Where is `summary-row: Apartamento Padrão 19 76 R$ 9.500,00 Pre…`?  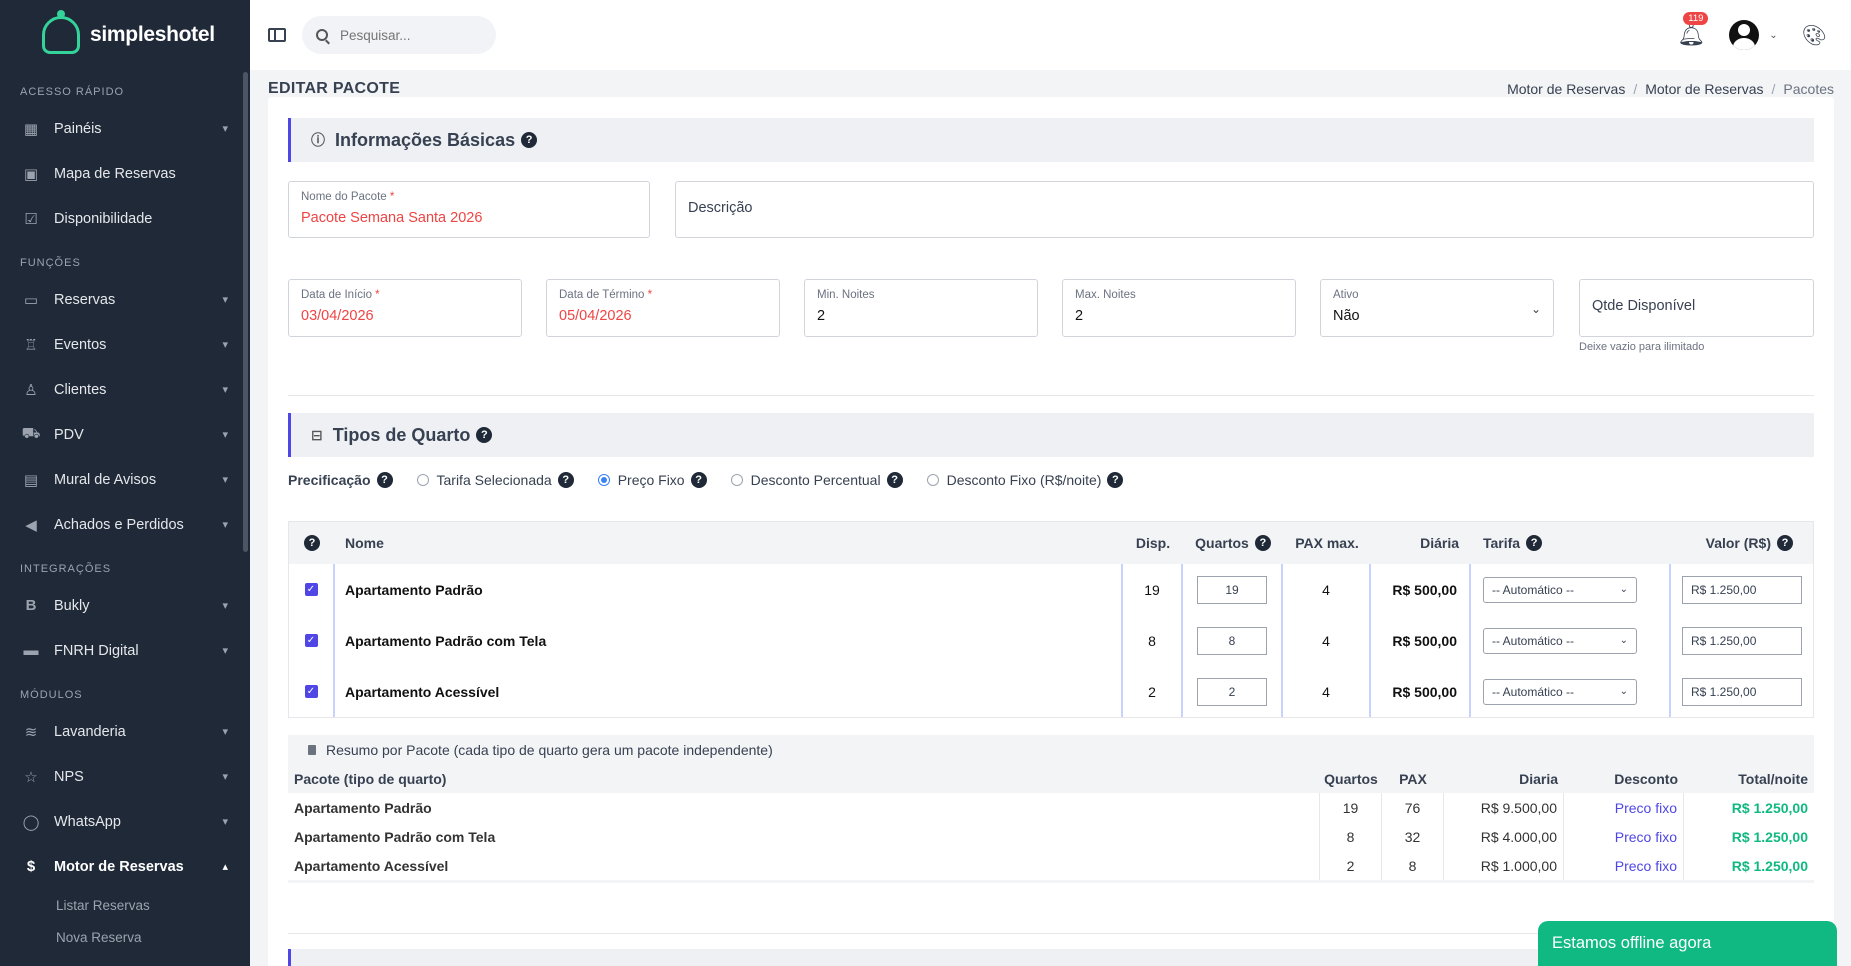 summary-row: Apartamento Padrão 19 76 R$ 9.500,00 Pre… is located at coordinates (1051, 807).